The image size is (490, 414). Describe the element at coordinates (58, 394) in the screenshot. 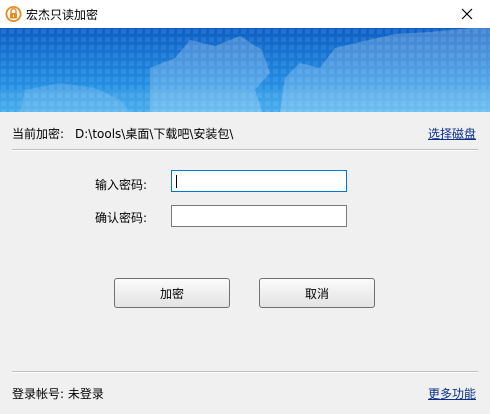

I see `login-status: 登录帐号: 未登录` at that location.